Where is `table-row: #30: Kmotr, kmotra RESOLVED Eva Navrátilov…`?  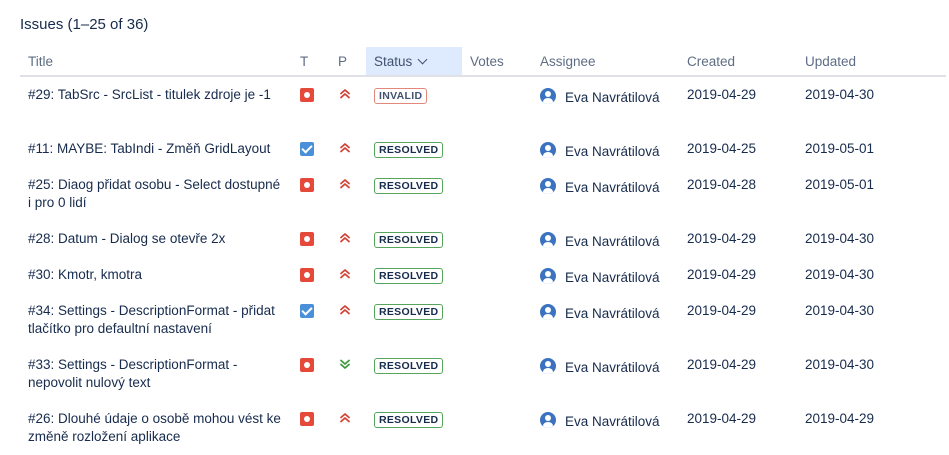 table-row: #30: Kmotr, kmotra RESOLVED Eva Navrátilov… is located at coordinates (483, 275).